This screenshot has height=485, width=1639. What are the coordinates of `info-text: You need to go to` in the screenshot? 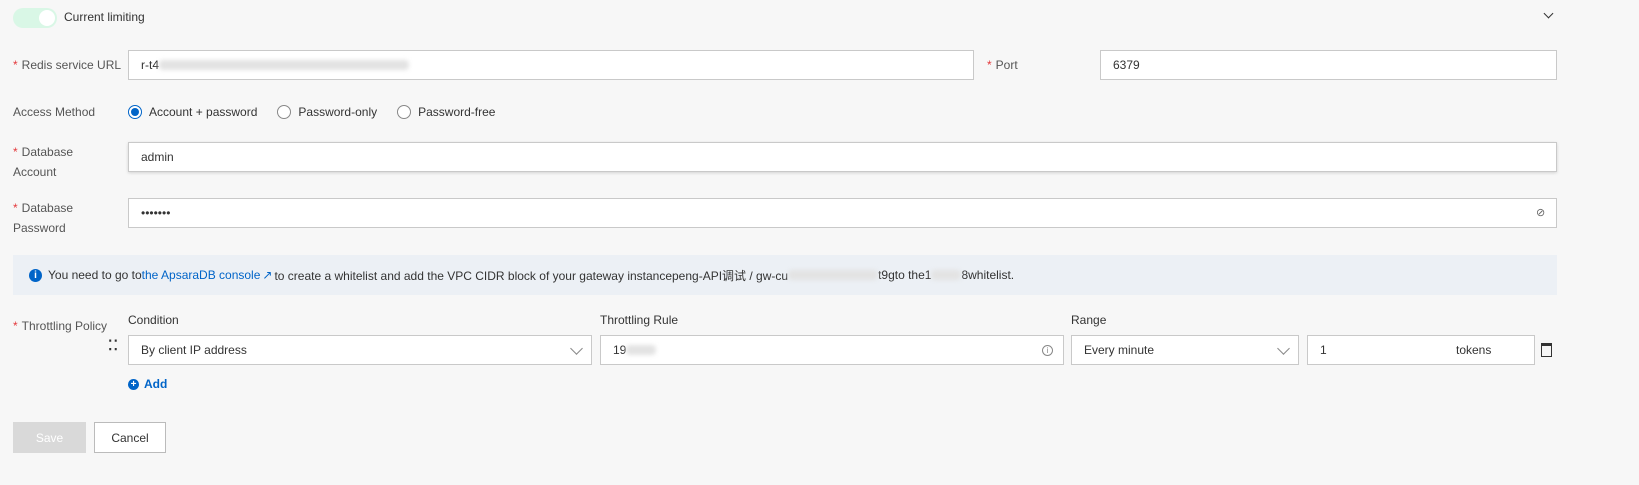 It's located at (95, 275).